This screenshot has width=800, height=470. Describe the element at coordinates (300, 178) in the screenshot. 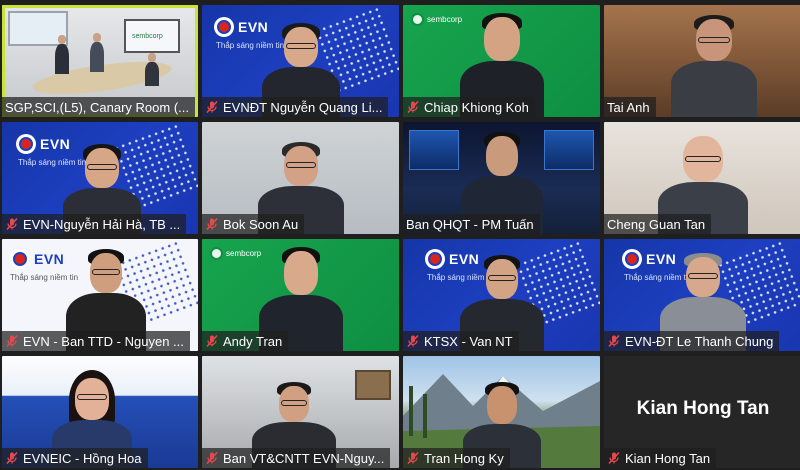

I see `video-tile-bok-soon-au: Bok Soon Au` at that location.